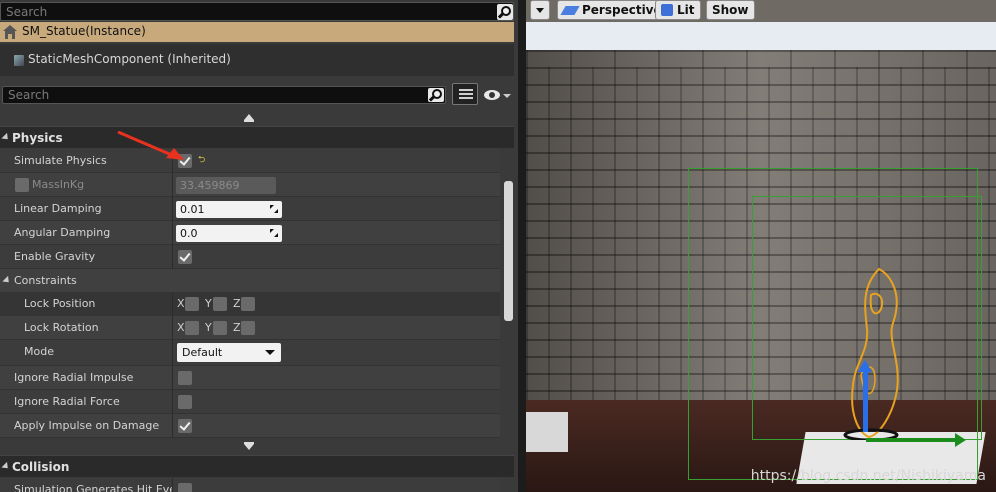  What do you see at coordinates (505, 12) in the screenshot?
I see `top-search-icon` at bounding box center [505, 12].